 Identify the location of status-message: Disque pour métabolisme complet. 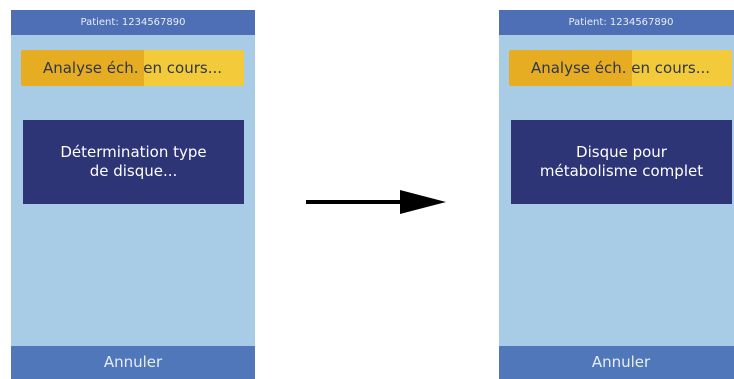
(621, 161).